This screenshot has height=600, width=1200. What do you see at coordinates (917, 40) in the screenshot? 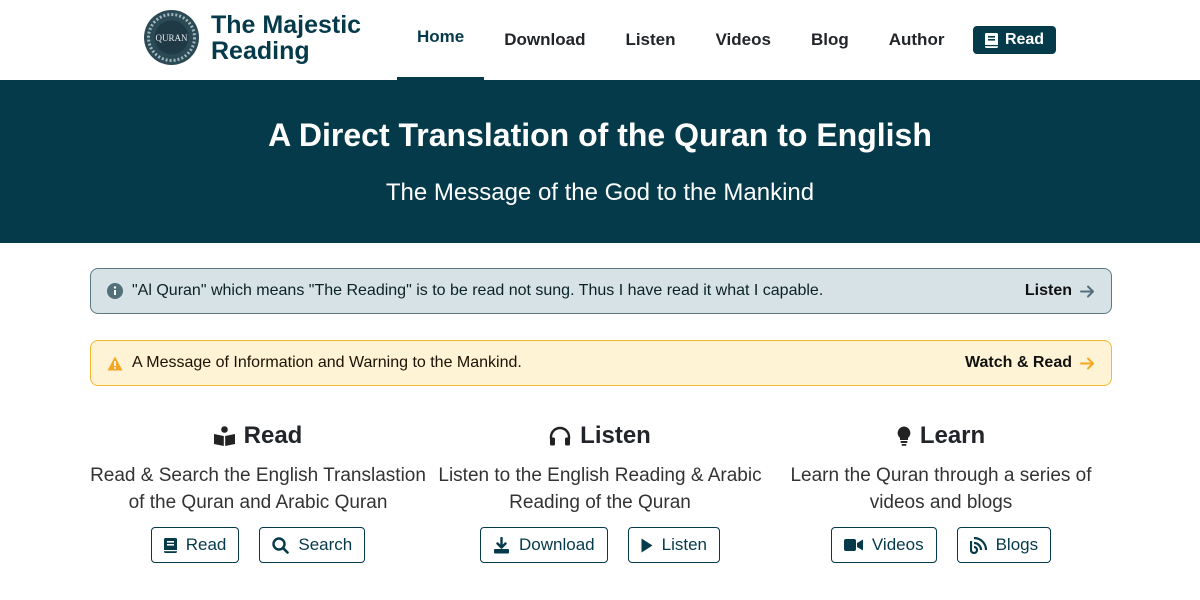
I see `nav-author: Author` at bounding box center [917, 40].